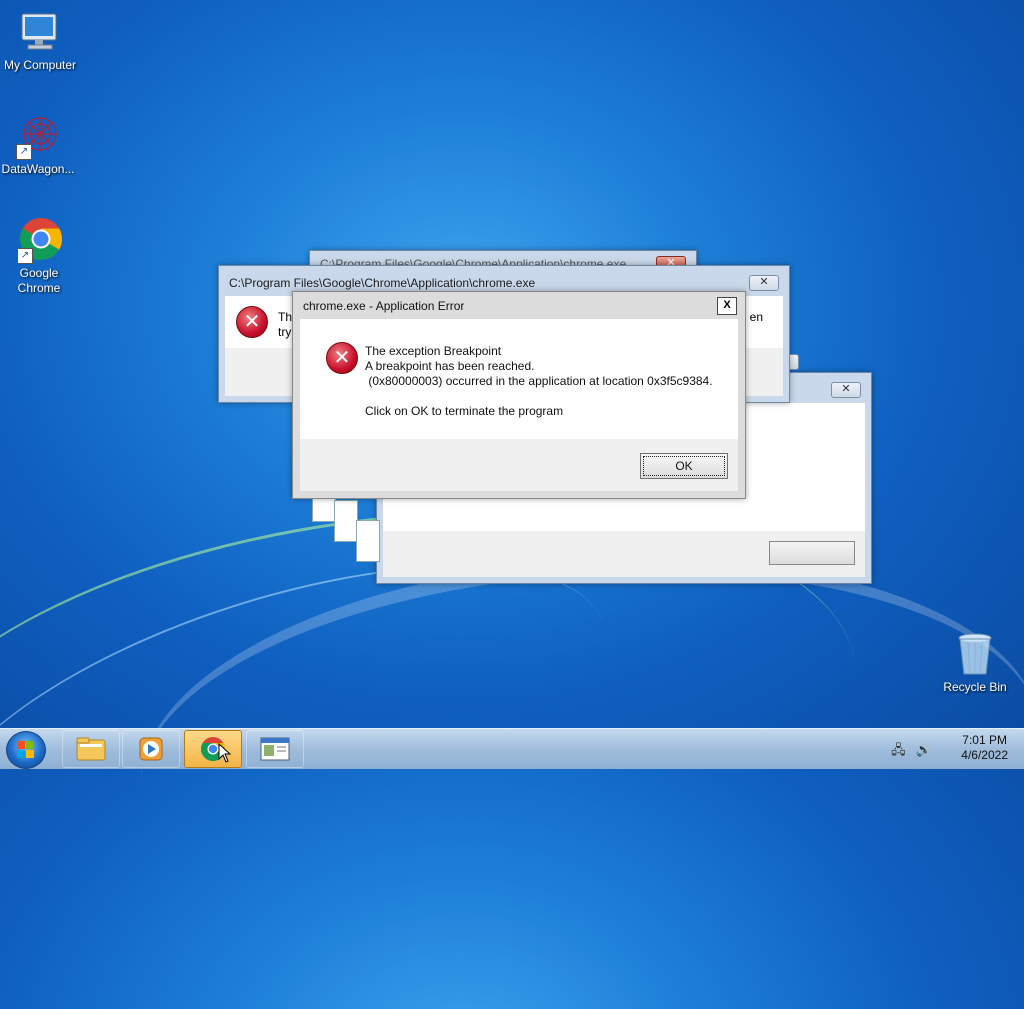 The image size is (1024, 1009). What do you see at coordinates (975, 654) in the screenshot?
I see `recycle-bin-icon` at bounding box center [975, 654].